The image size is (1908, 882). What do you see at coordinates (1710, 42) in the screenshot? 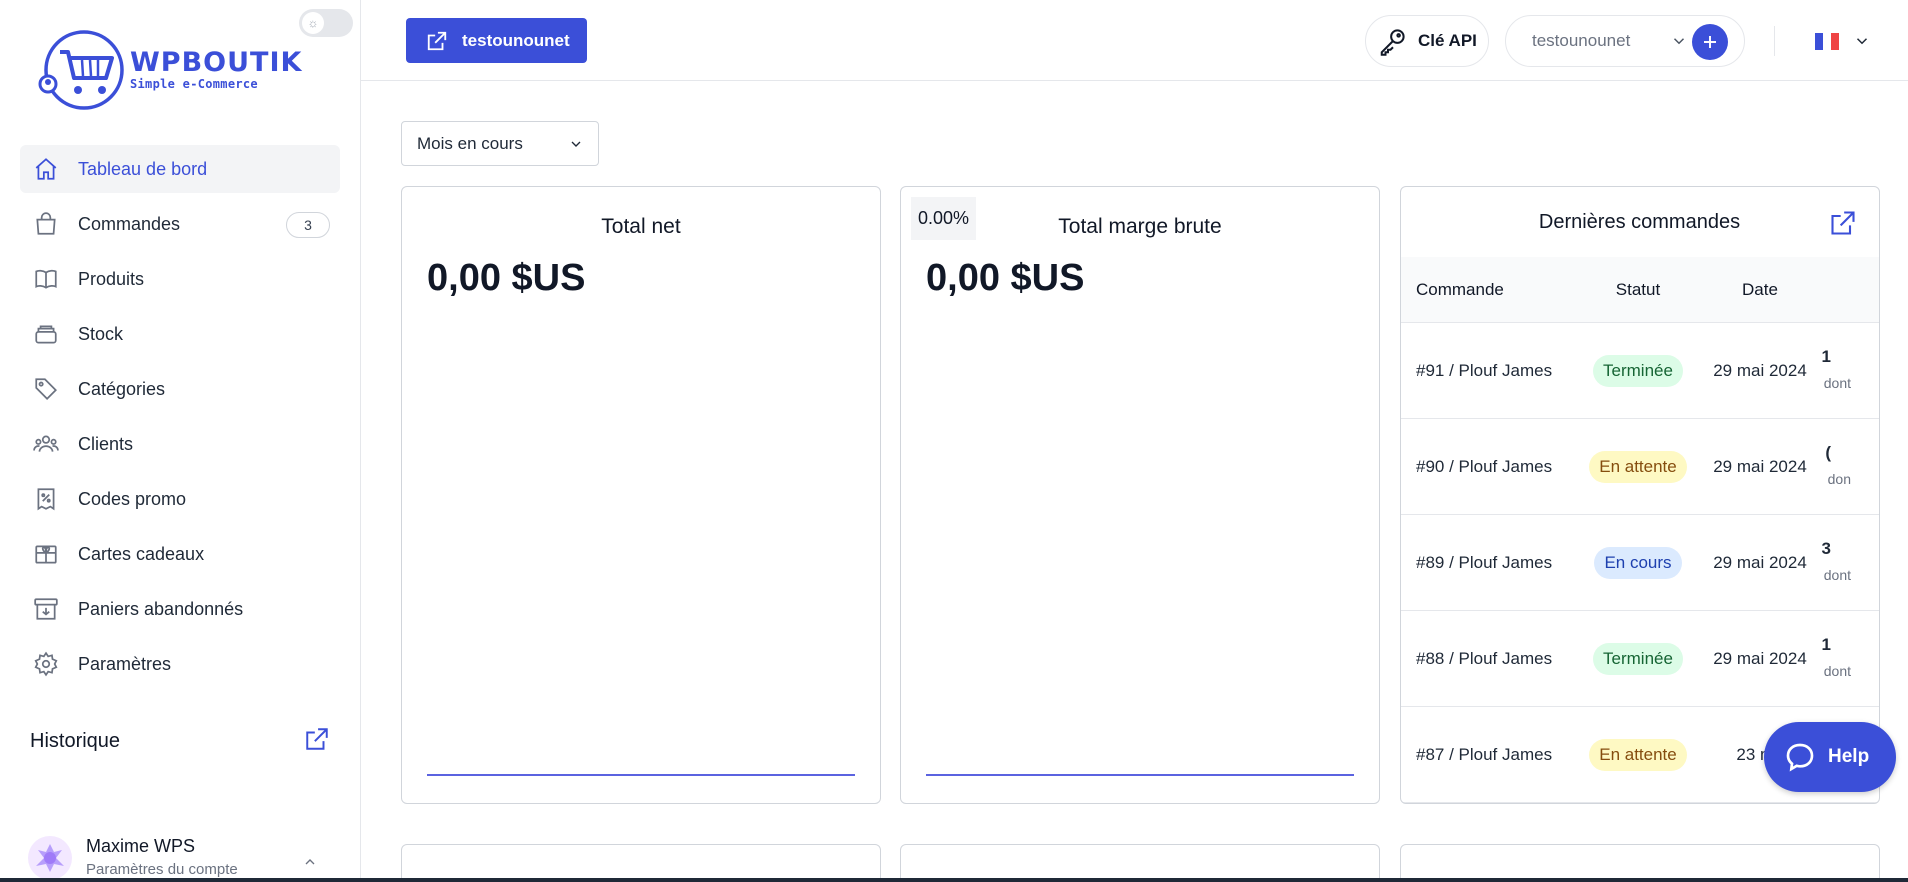
I see `add-shop-button` at bounding box center [1710, 42].